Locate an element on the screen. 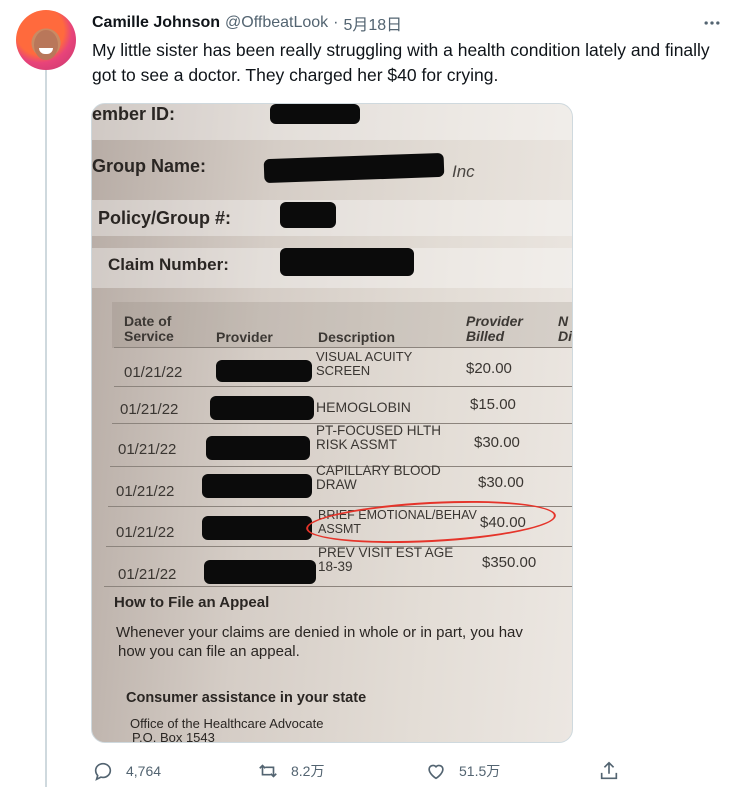 The width and height of the screenshot is (747, 787). row-billed: $20.00 is located at coordinates (489, 368).